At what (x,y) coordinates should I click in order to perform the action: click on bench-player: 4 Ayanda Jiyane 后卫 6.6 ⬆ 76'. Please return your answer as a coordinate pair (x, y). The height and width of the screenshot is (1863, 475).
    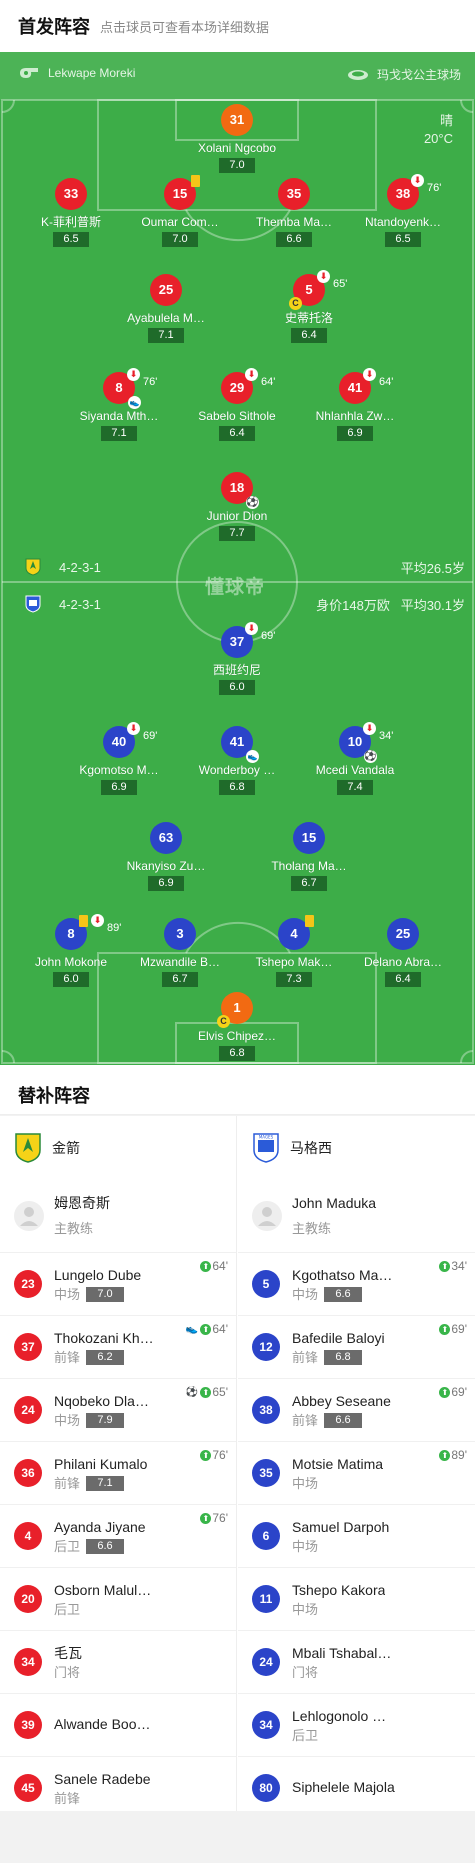
    Looking at the image, I should click on (118, 1536).